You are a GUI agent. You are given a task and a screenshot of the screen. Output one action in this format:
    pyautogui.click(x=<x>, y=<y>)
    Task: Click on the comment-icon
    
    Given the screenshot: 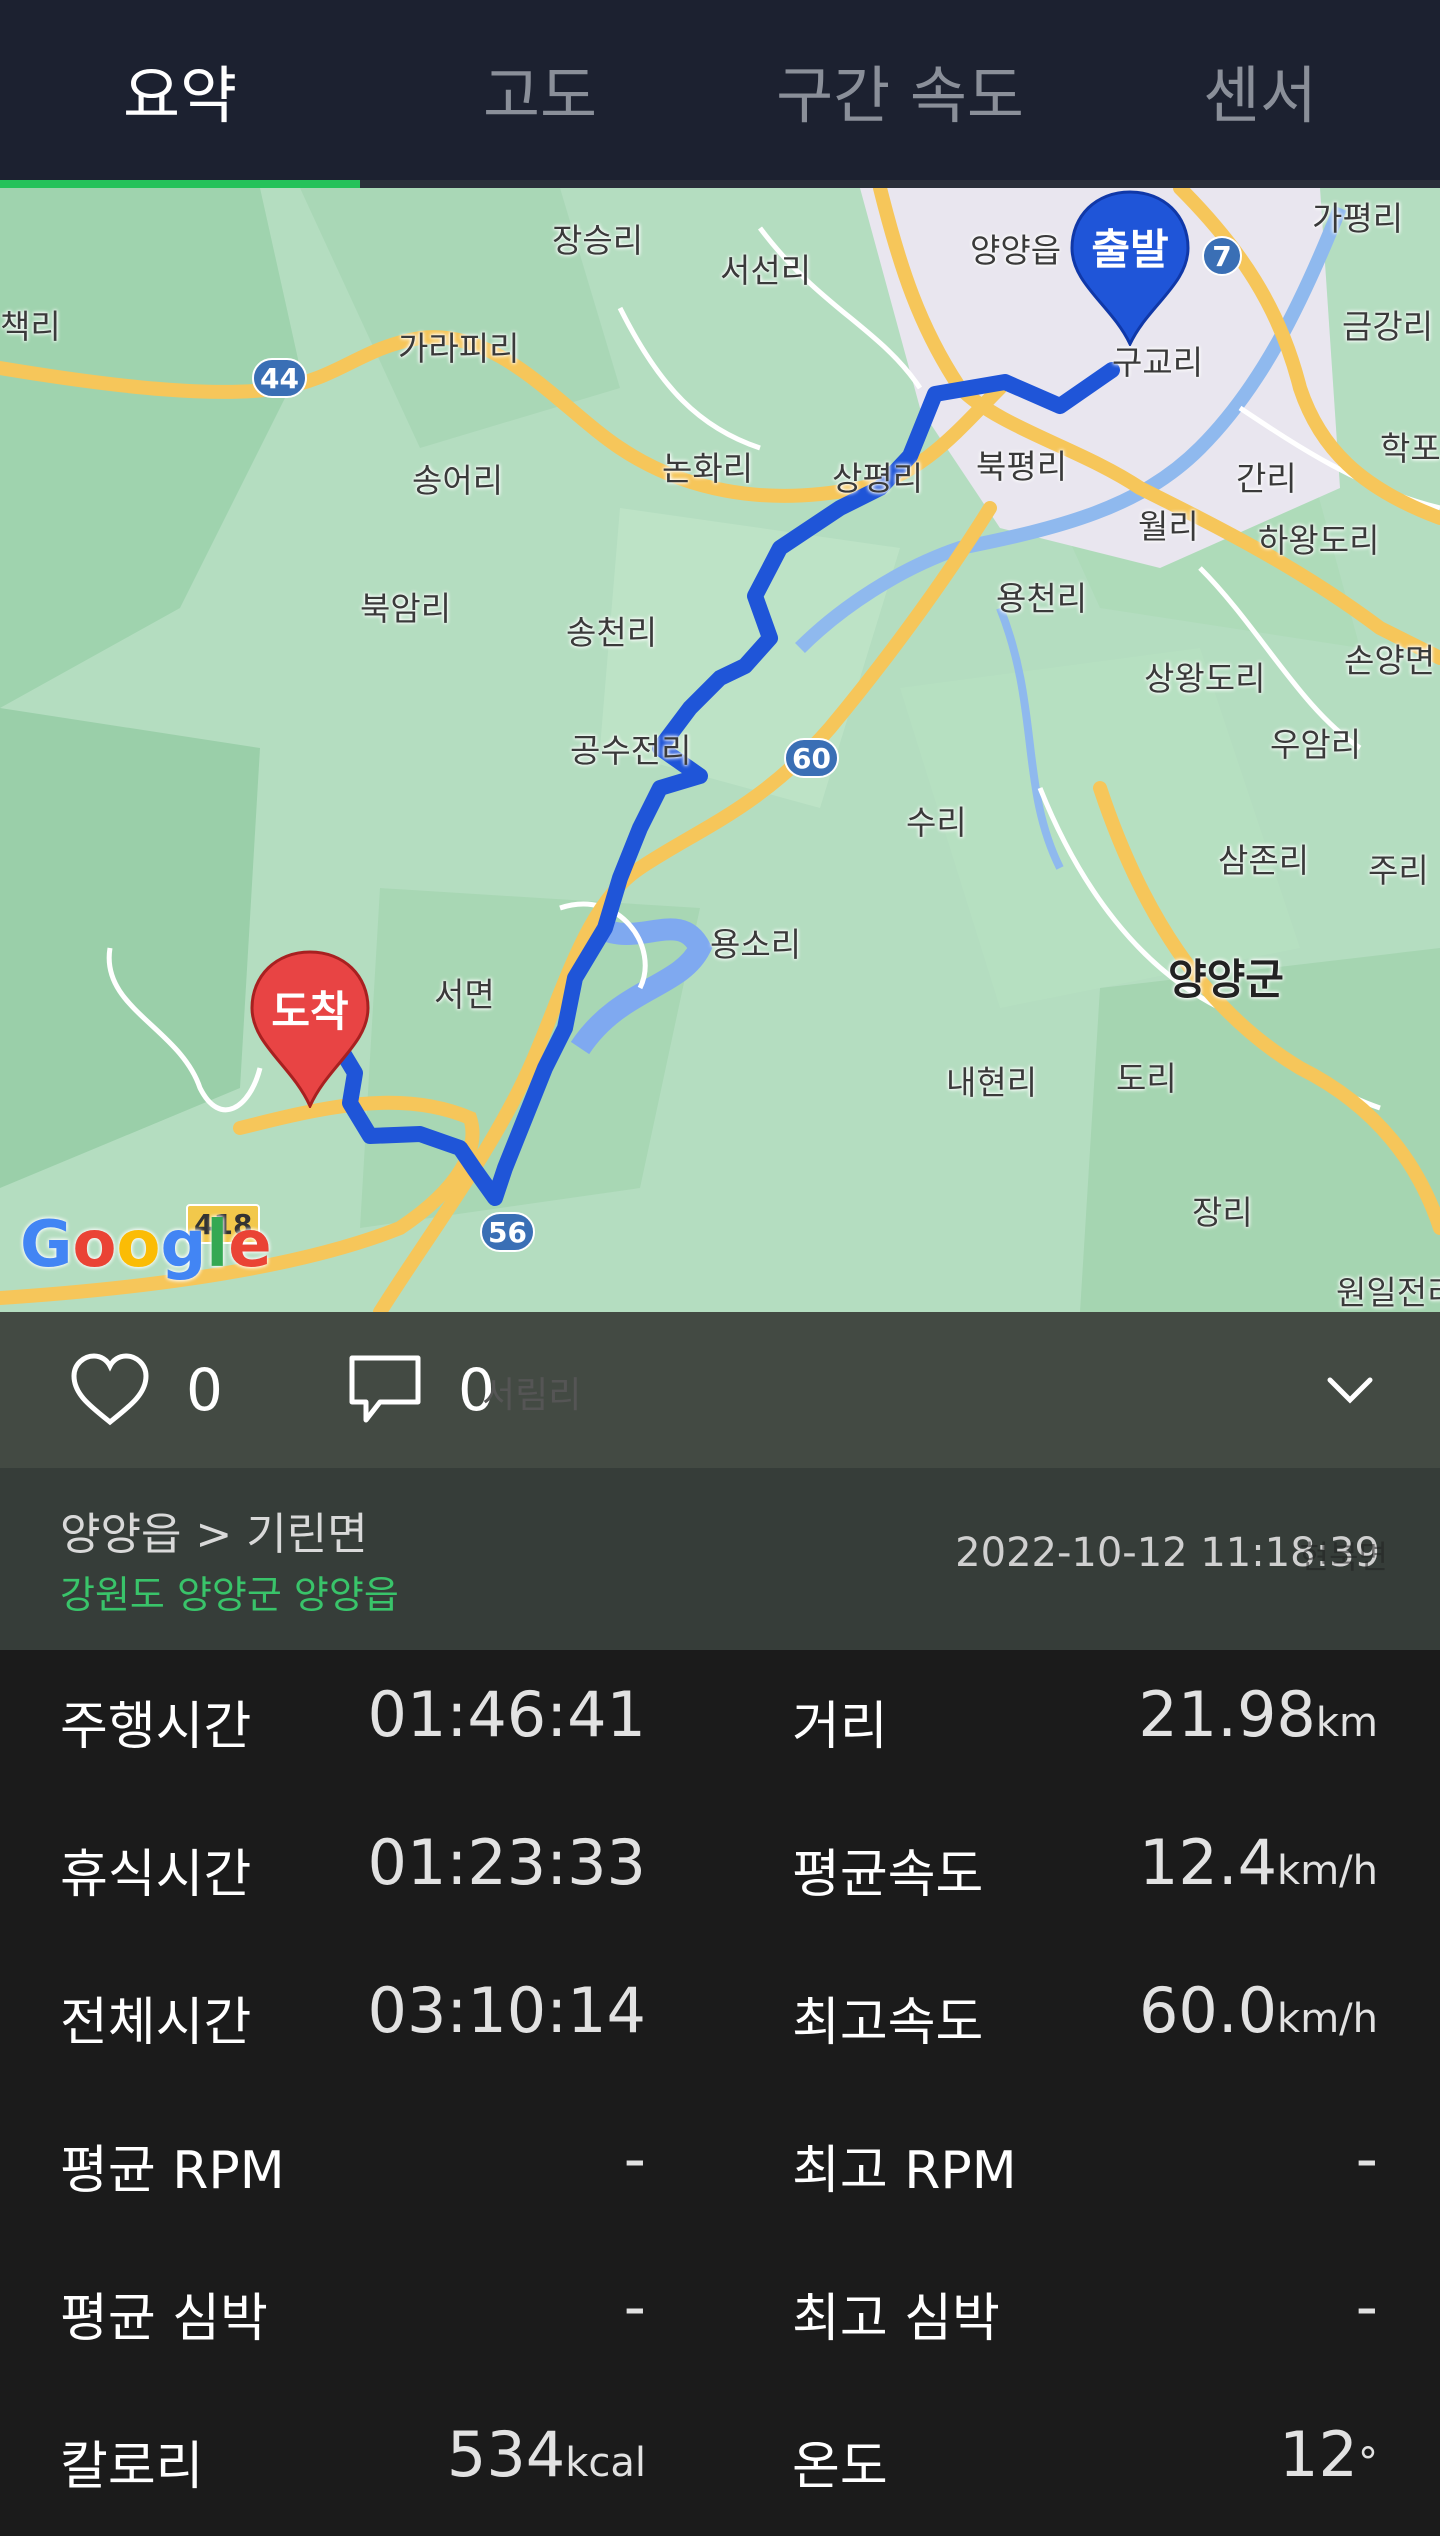 What is the action you would take?
    pyautogui.click(x=385, y=1389)
    